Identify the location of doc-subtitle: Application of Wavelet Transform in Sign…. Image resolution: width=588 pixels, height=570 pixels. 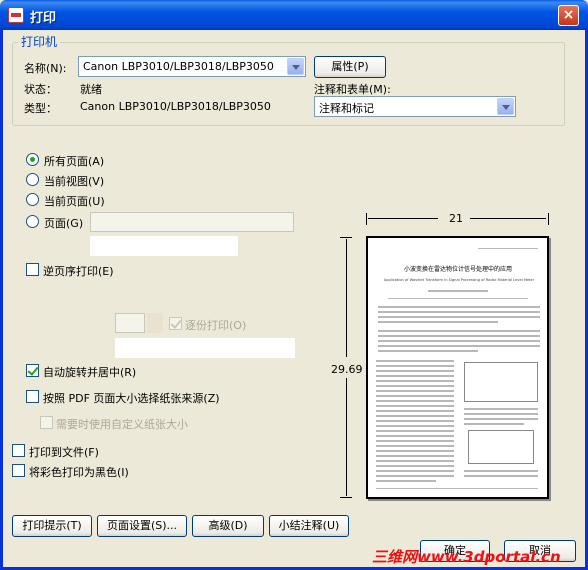
(459, 280).